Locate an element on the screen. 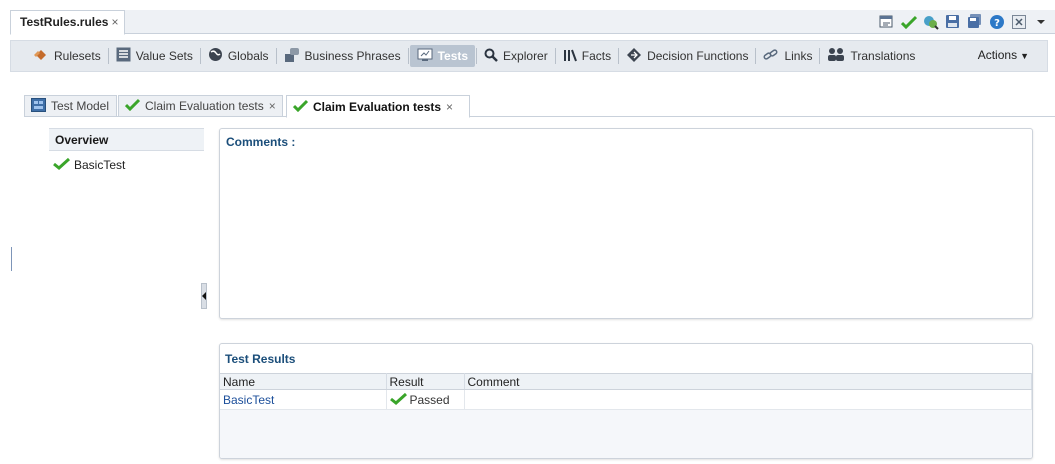 The height and width of the screenshot is (464, 1055). editor-tab-strip: TestRules.rules × ? is located at coordinates (532, 22).